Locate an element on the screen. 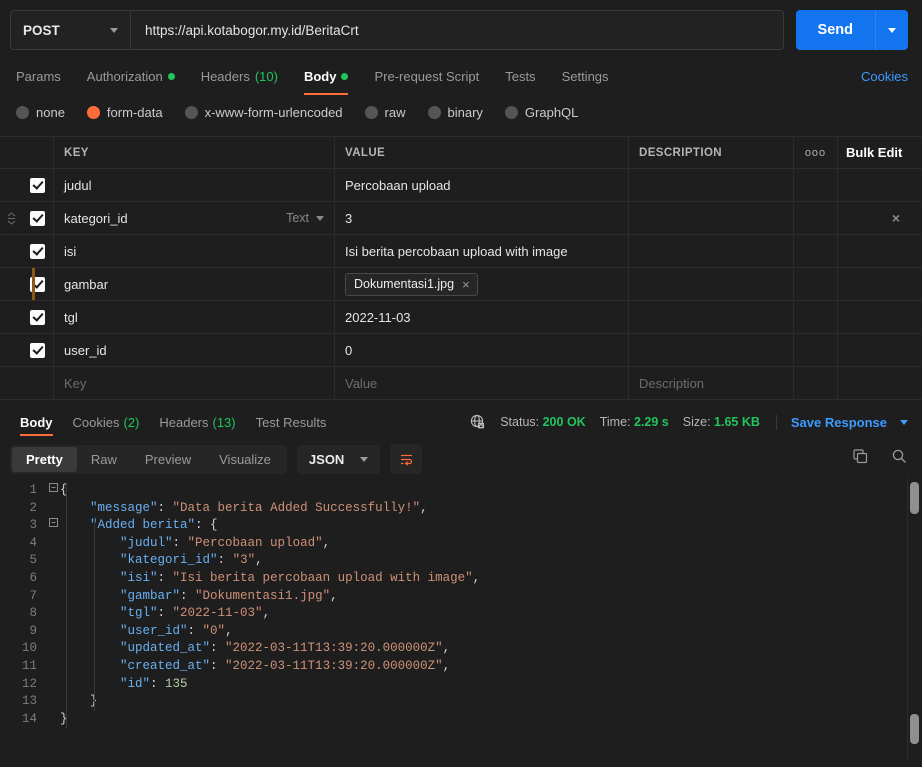 Image resolution: width=922 pixels, height=767 pixels. response-tab-headers: Headers (13) is located at coordinates (197, 422).